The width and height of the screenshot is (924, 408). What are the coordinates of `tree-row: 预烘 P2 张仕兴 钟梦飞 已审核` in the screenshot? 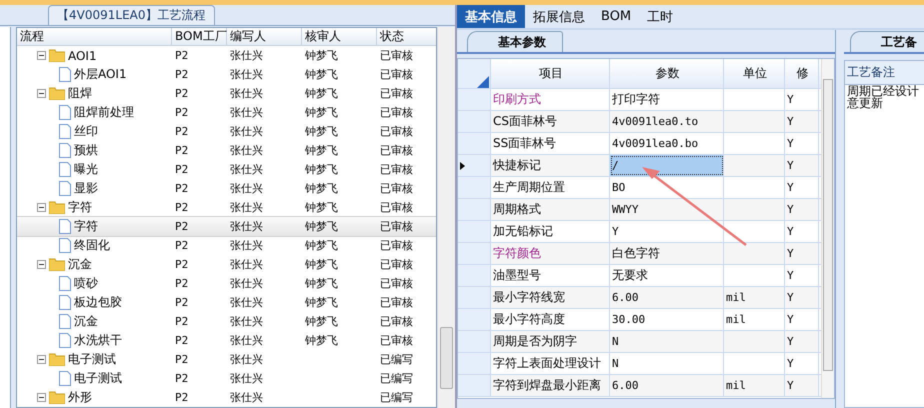 It's located at (226, 150).